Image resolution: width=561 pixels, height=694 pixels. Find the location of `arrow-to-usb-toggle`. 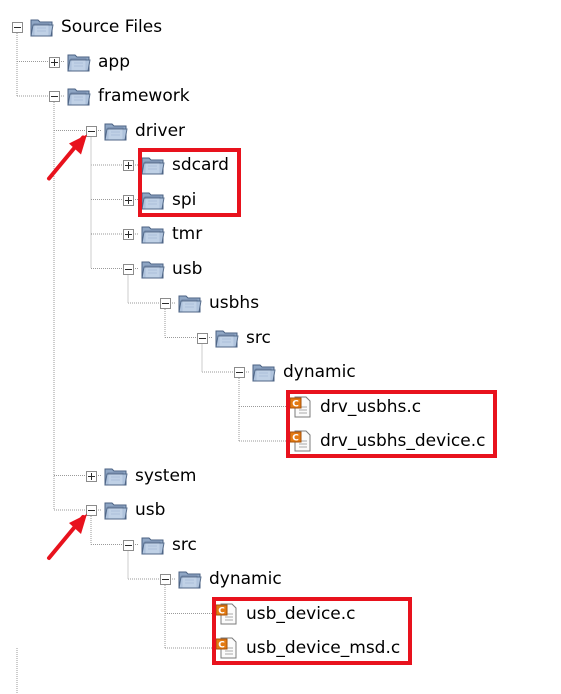

arrow-to-usb-toggle is located at coordinates (67, 537).